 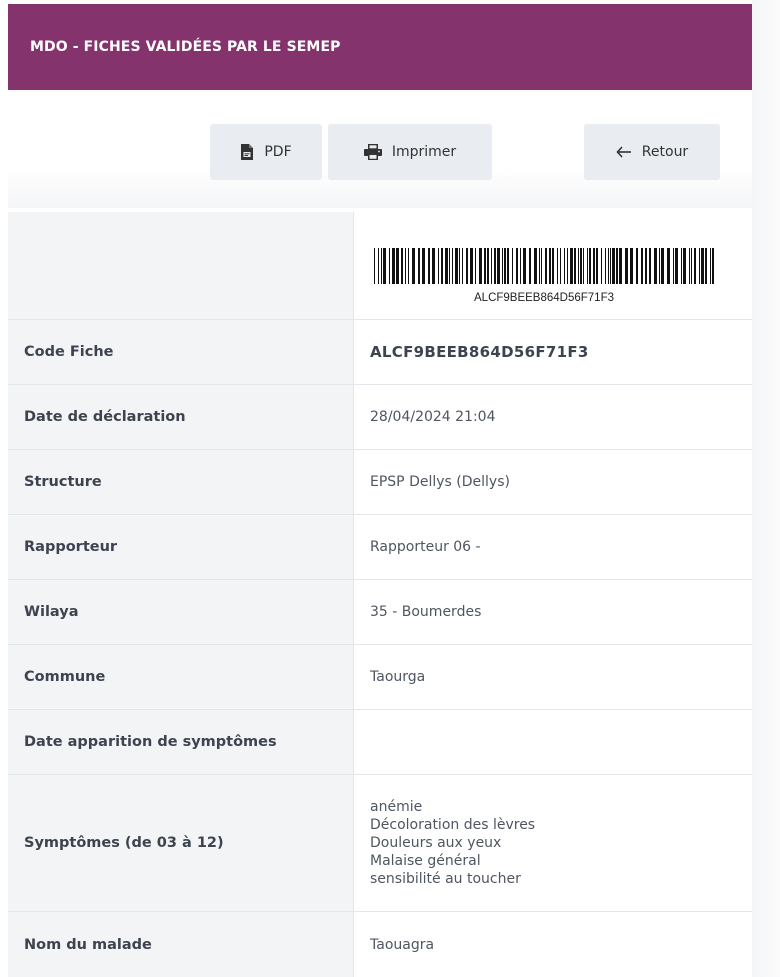 What do you see at coordinates (181, 265) in the screenshot?
I see `barcode-label-cell` at bounding box center [181, 265].